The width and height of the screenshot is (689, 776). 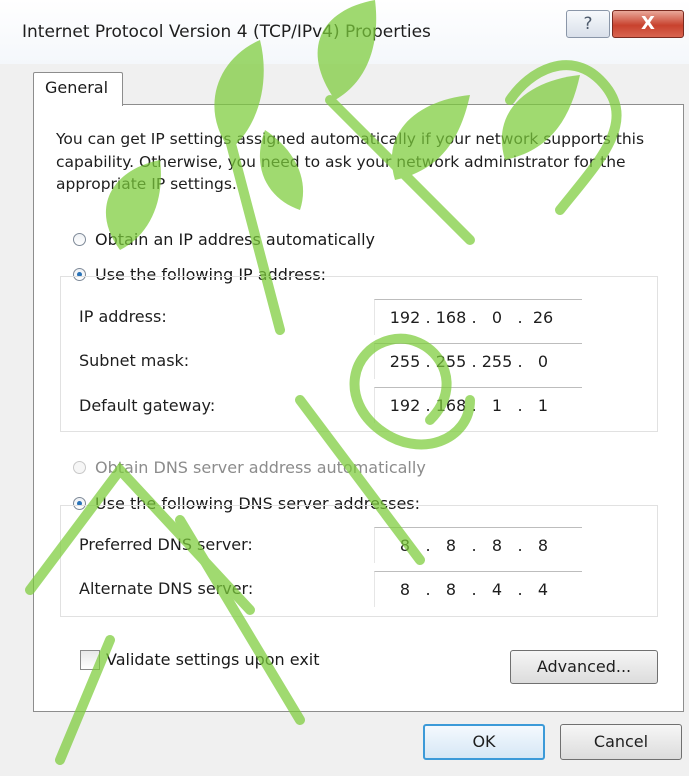 I want to click on preferred-dns-field: 8. 8. 8. 8, so click(x=478, y=545).